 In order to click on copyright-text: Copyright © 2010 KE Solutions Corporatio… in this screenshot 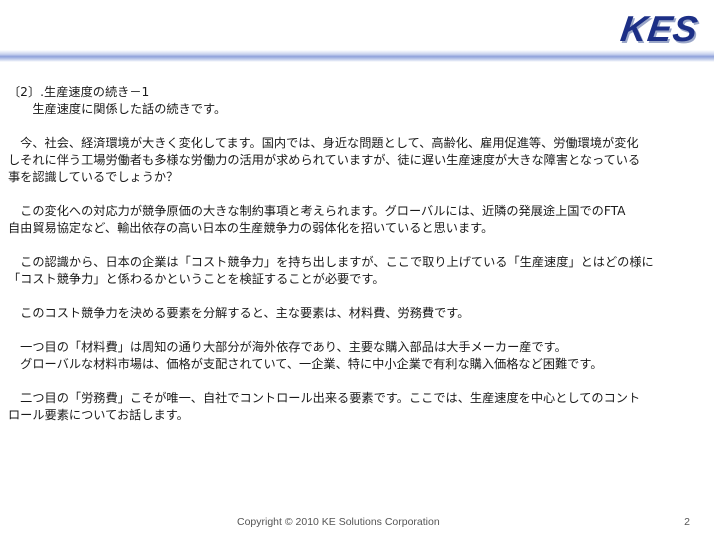, I will do `click(338, 522)`.